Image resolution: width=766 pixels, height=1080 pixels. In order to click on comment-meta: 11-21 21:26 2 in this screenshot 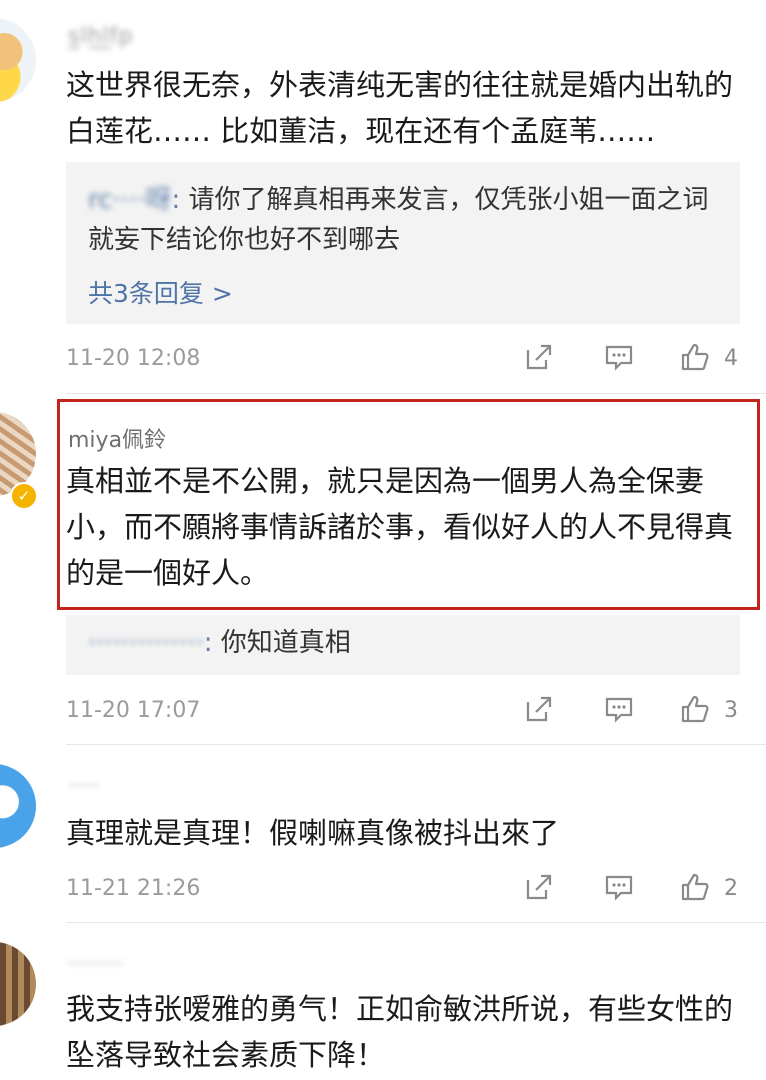, I will do `click(403, 890)`.